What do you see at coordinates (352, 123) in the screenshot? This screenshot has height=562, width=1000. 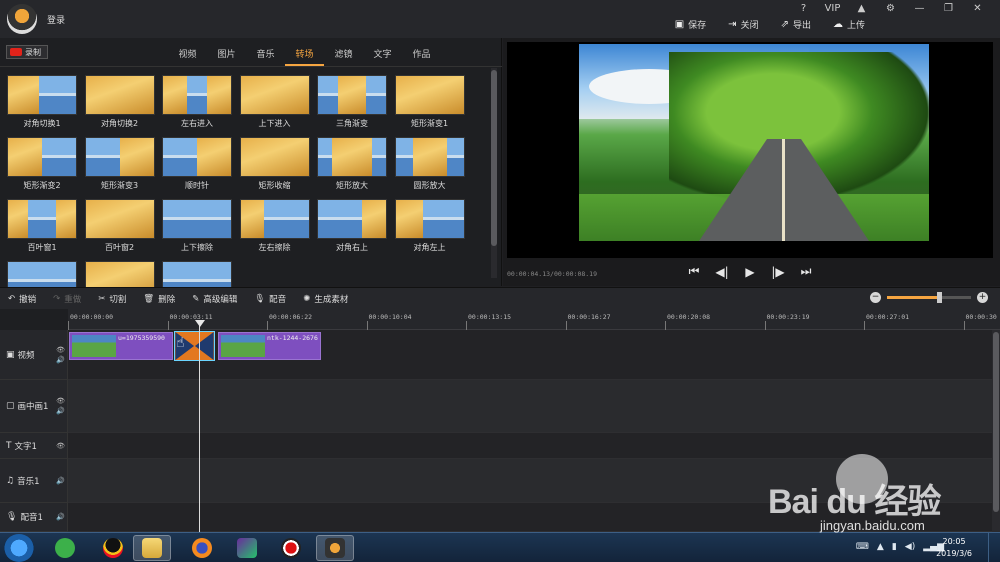 I see `transition-label: 三角渐变` at bounding box center [352, 123].